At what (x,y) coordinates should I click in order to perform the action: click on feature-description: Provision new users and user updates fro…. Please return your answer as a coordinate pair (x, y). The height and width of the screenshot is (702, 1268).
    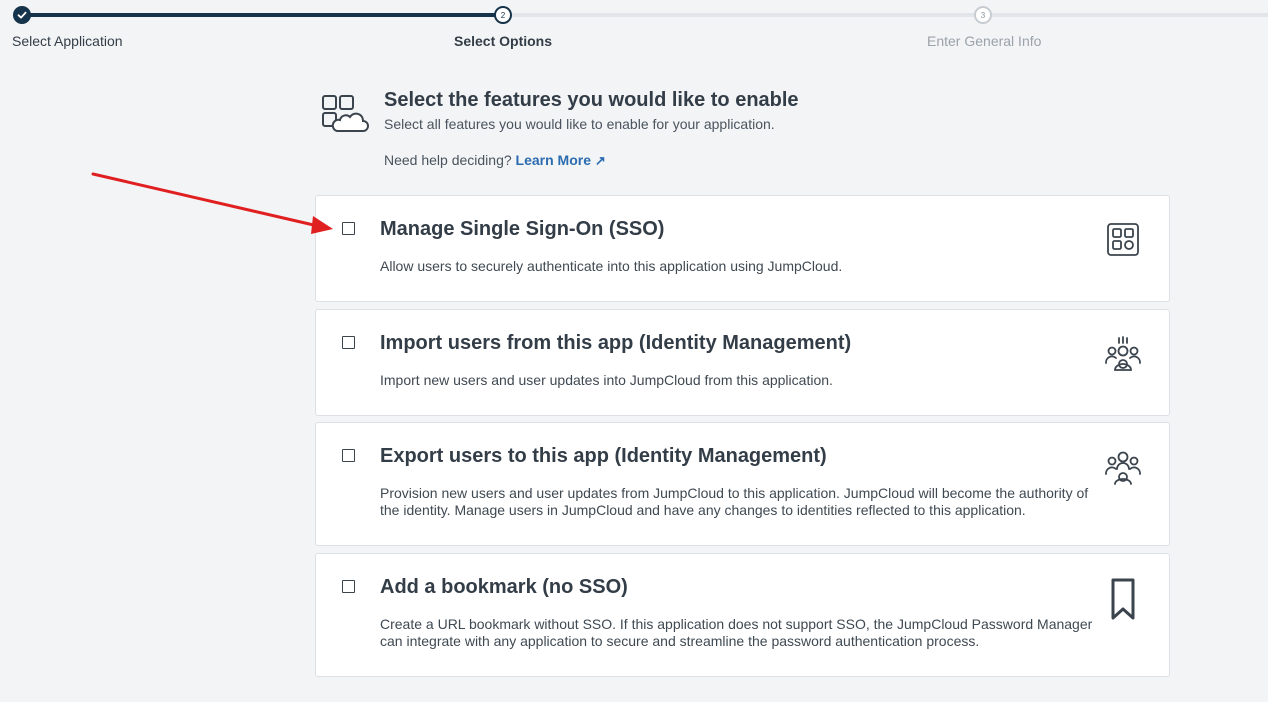
    Looking at the image, I should click on (734, 501).